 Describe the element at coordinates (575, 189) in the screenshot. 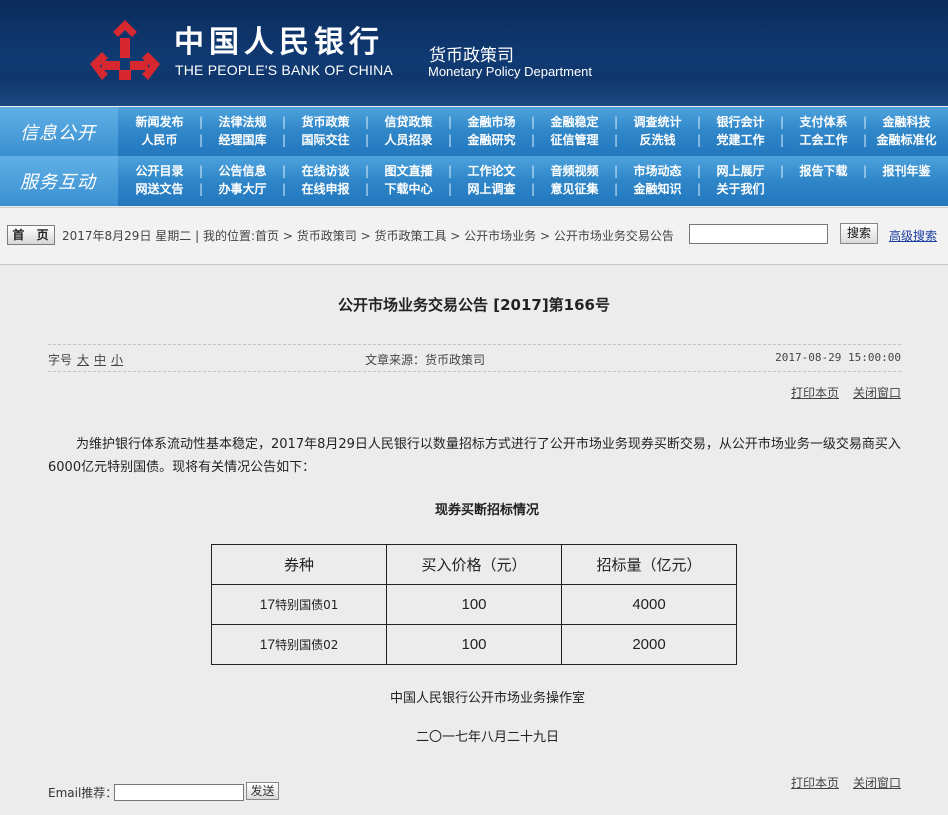

I see `nav-item: 意见征集` at that location.